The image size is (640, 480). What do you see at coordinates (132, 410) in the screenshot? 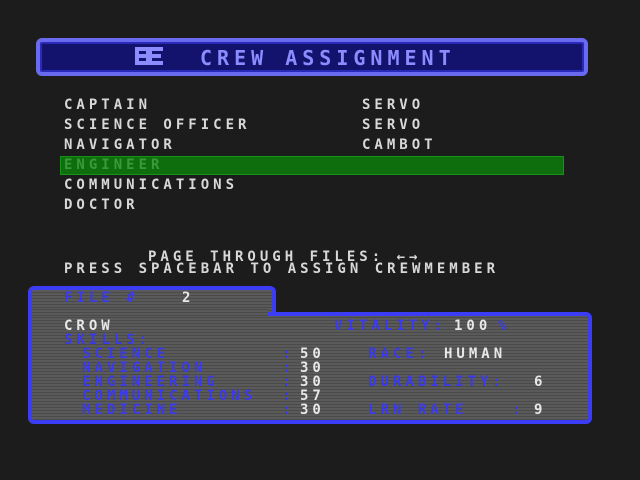
I see `skill-name: MEDICINE` at bounding box center [132, 410].